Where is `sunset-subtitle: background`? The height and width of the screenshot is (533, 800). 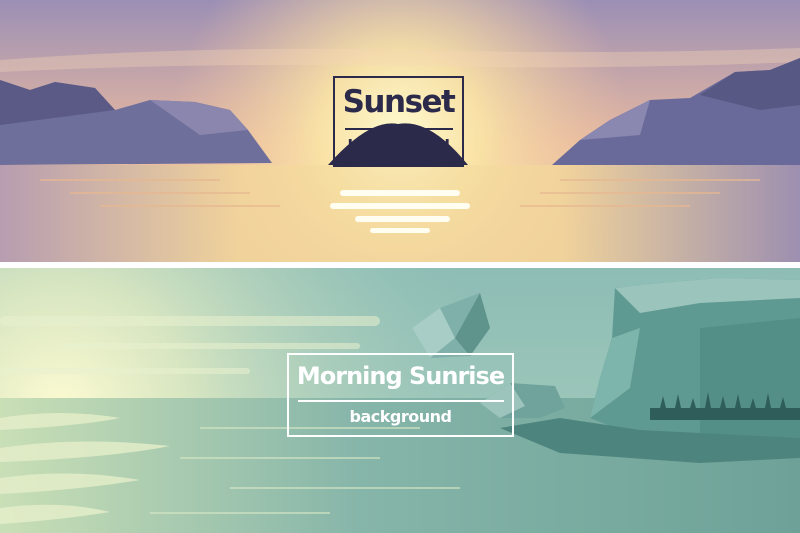
sunset-subtitle: background is located at coordinates (398, 145).